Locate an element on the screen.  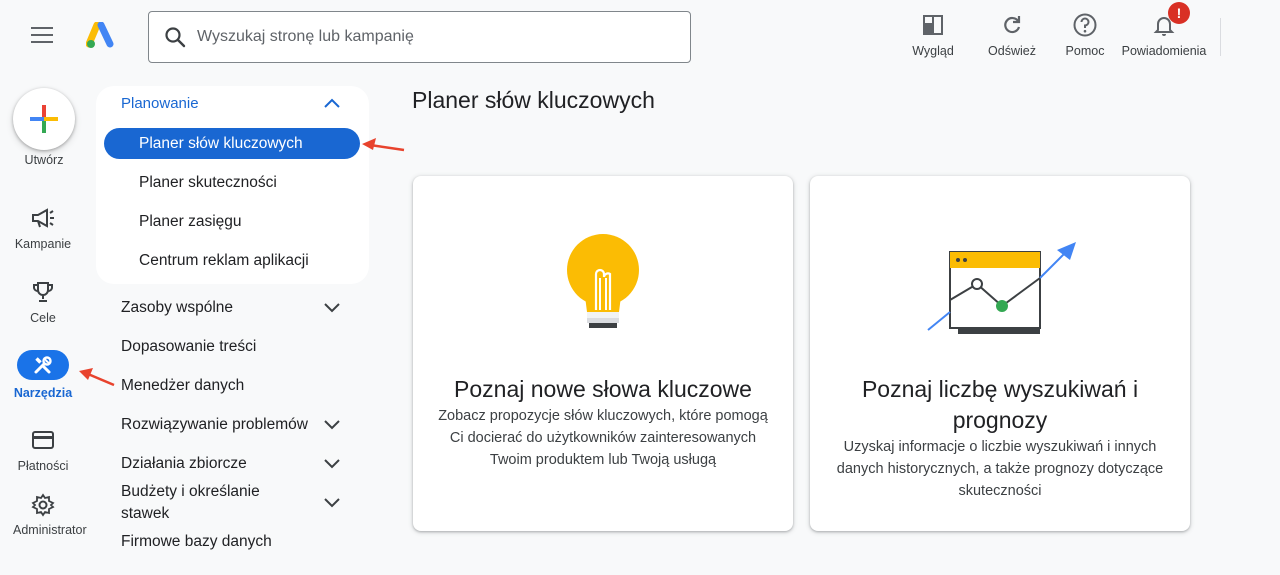
nav-item-shared-library: Zasoby wspólne is located at coordinates (236, 308).